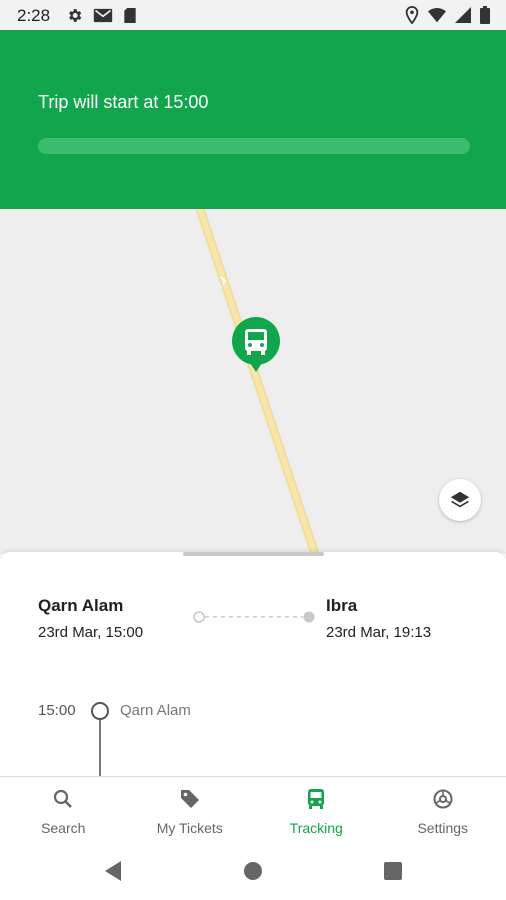 Image resolution: width=506 pixels, height=900 pixels. I want to click on bus-marker-icon, so click(256, 344).